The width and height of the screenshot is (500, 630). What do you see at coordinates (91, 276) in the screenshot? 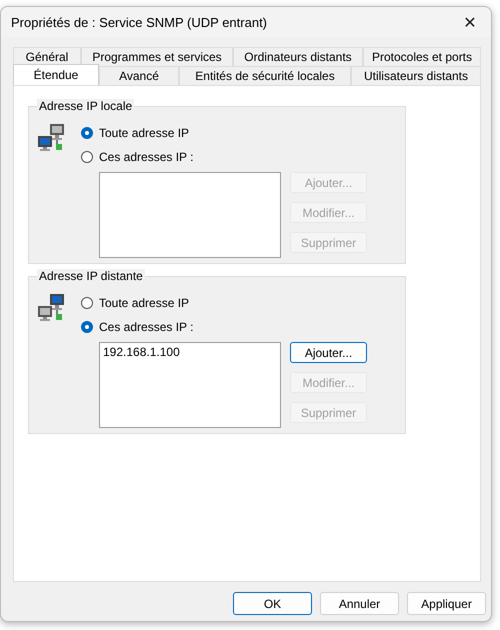
I see `group-title: Adresse IP distante` at bounding box center [91, 276].